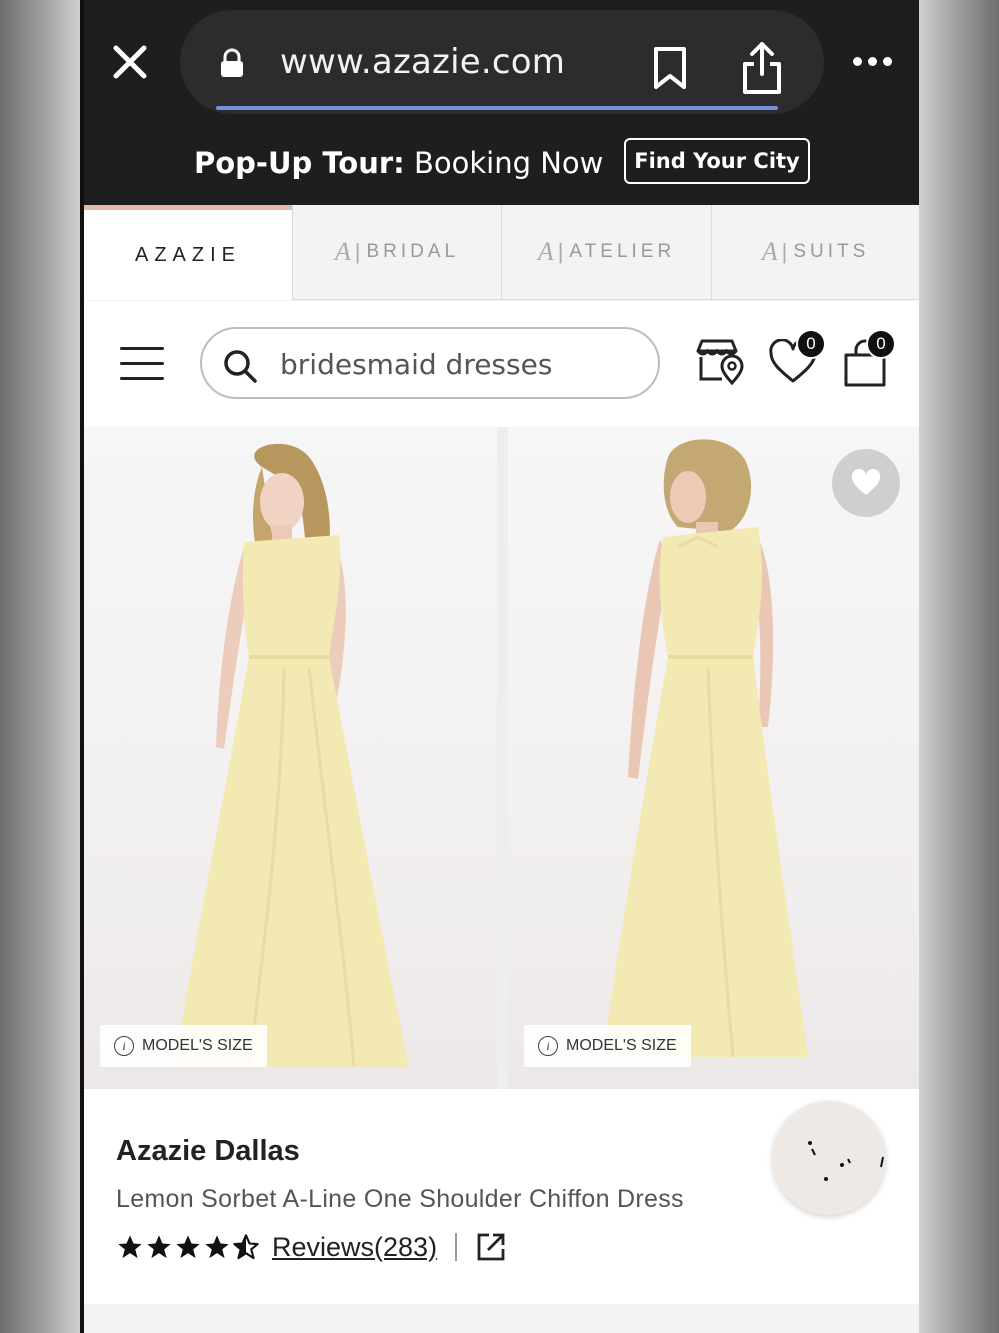 Image resolution: width=999 pixels, height=1333 pixels. I want to click on url-text: www.azazie.com, so click(423, 62).